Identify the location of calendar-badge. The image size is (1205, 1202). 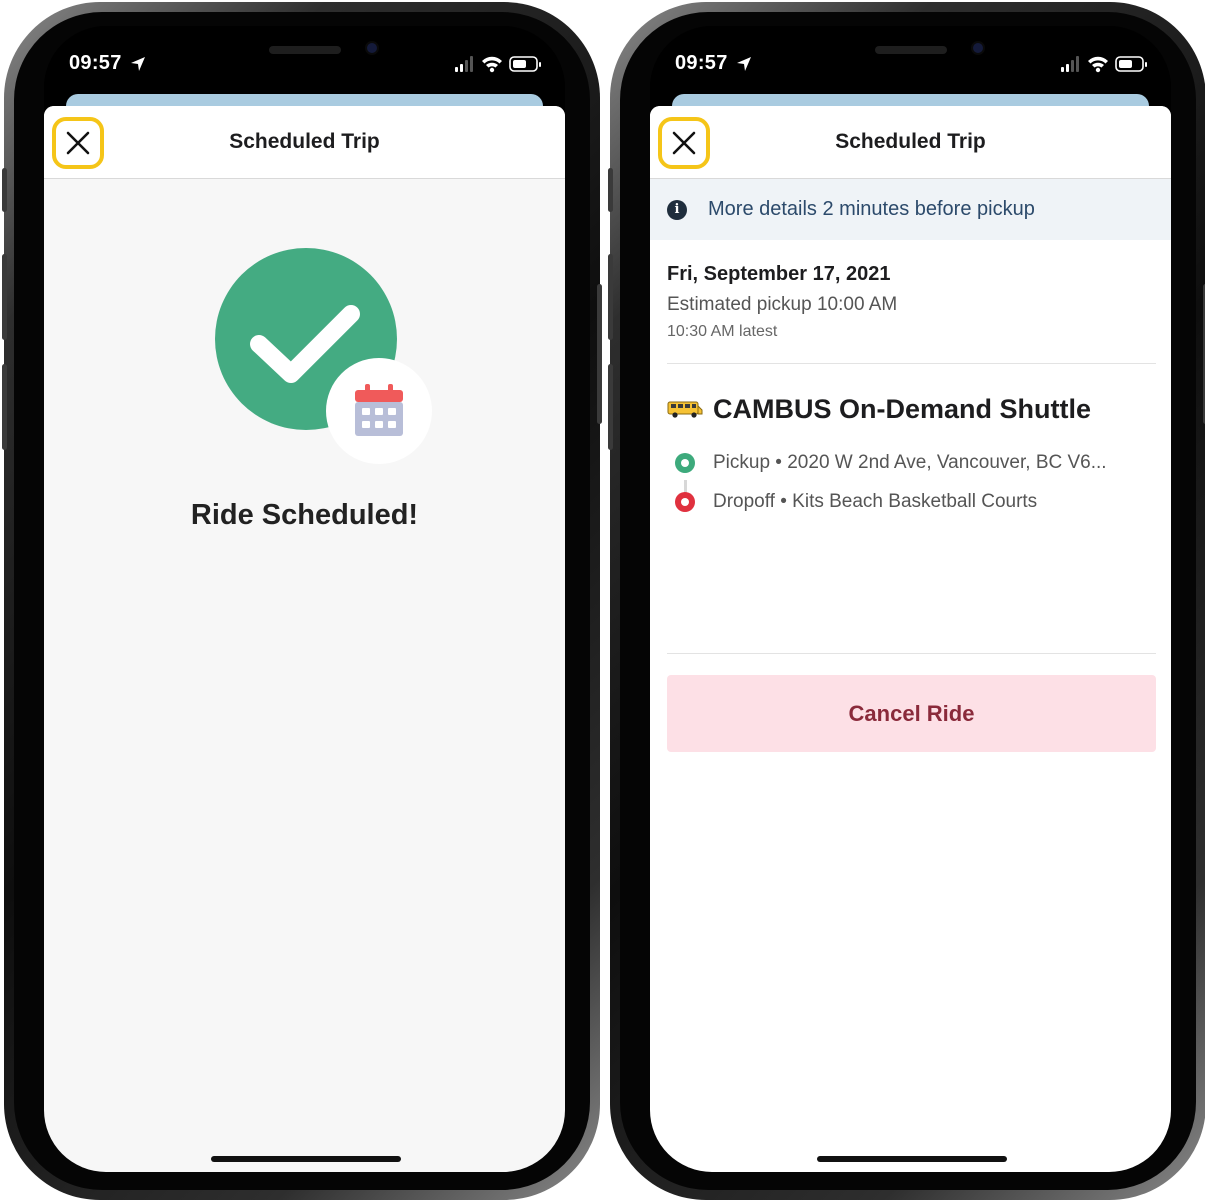
(379, 411).